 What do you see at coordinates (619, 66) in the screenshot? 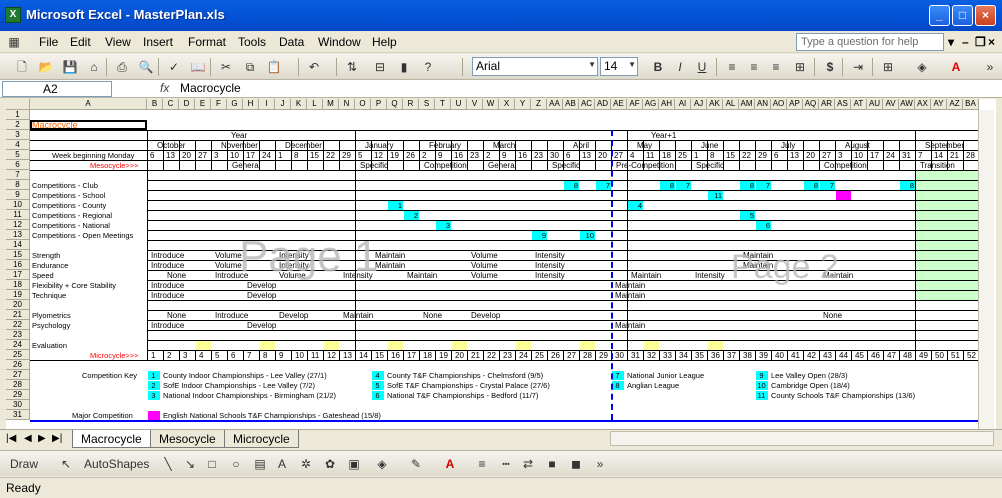
I see `font-size-select: 14 ▼` at bounding box center [619, 66].